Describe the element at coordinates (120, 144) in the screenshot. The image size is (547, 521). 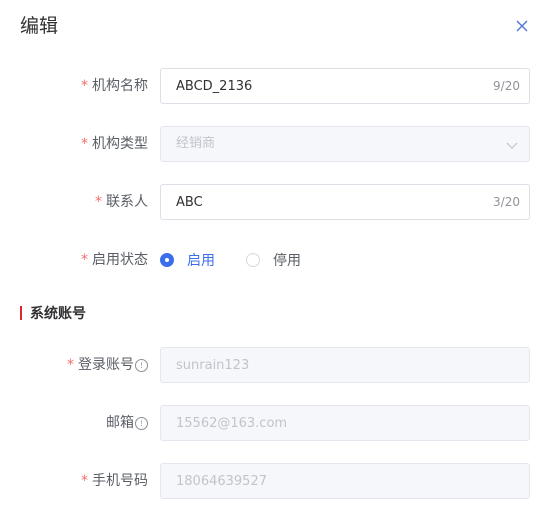
I see `org-type-label-text: 机构类型` at that location.